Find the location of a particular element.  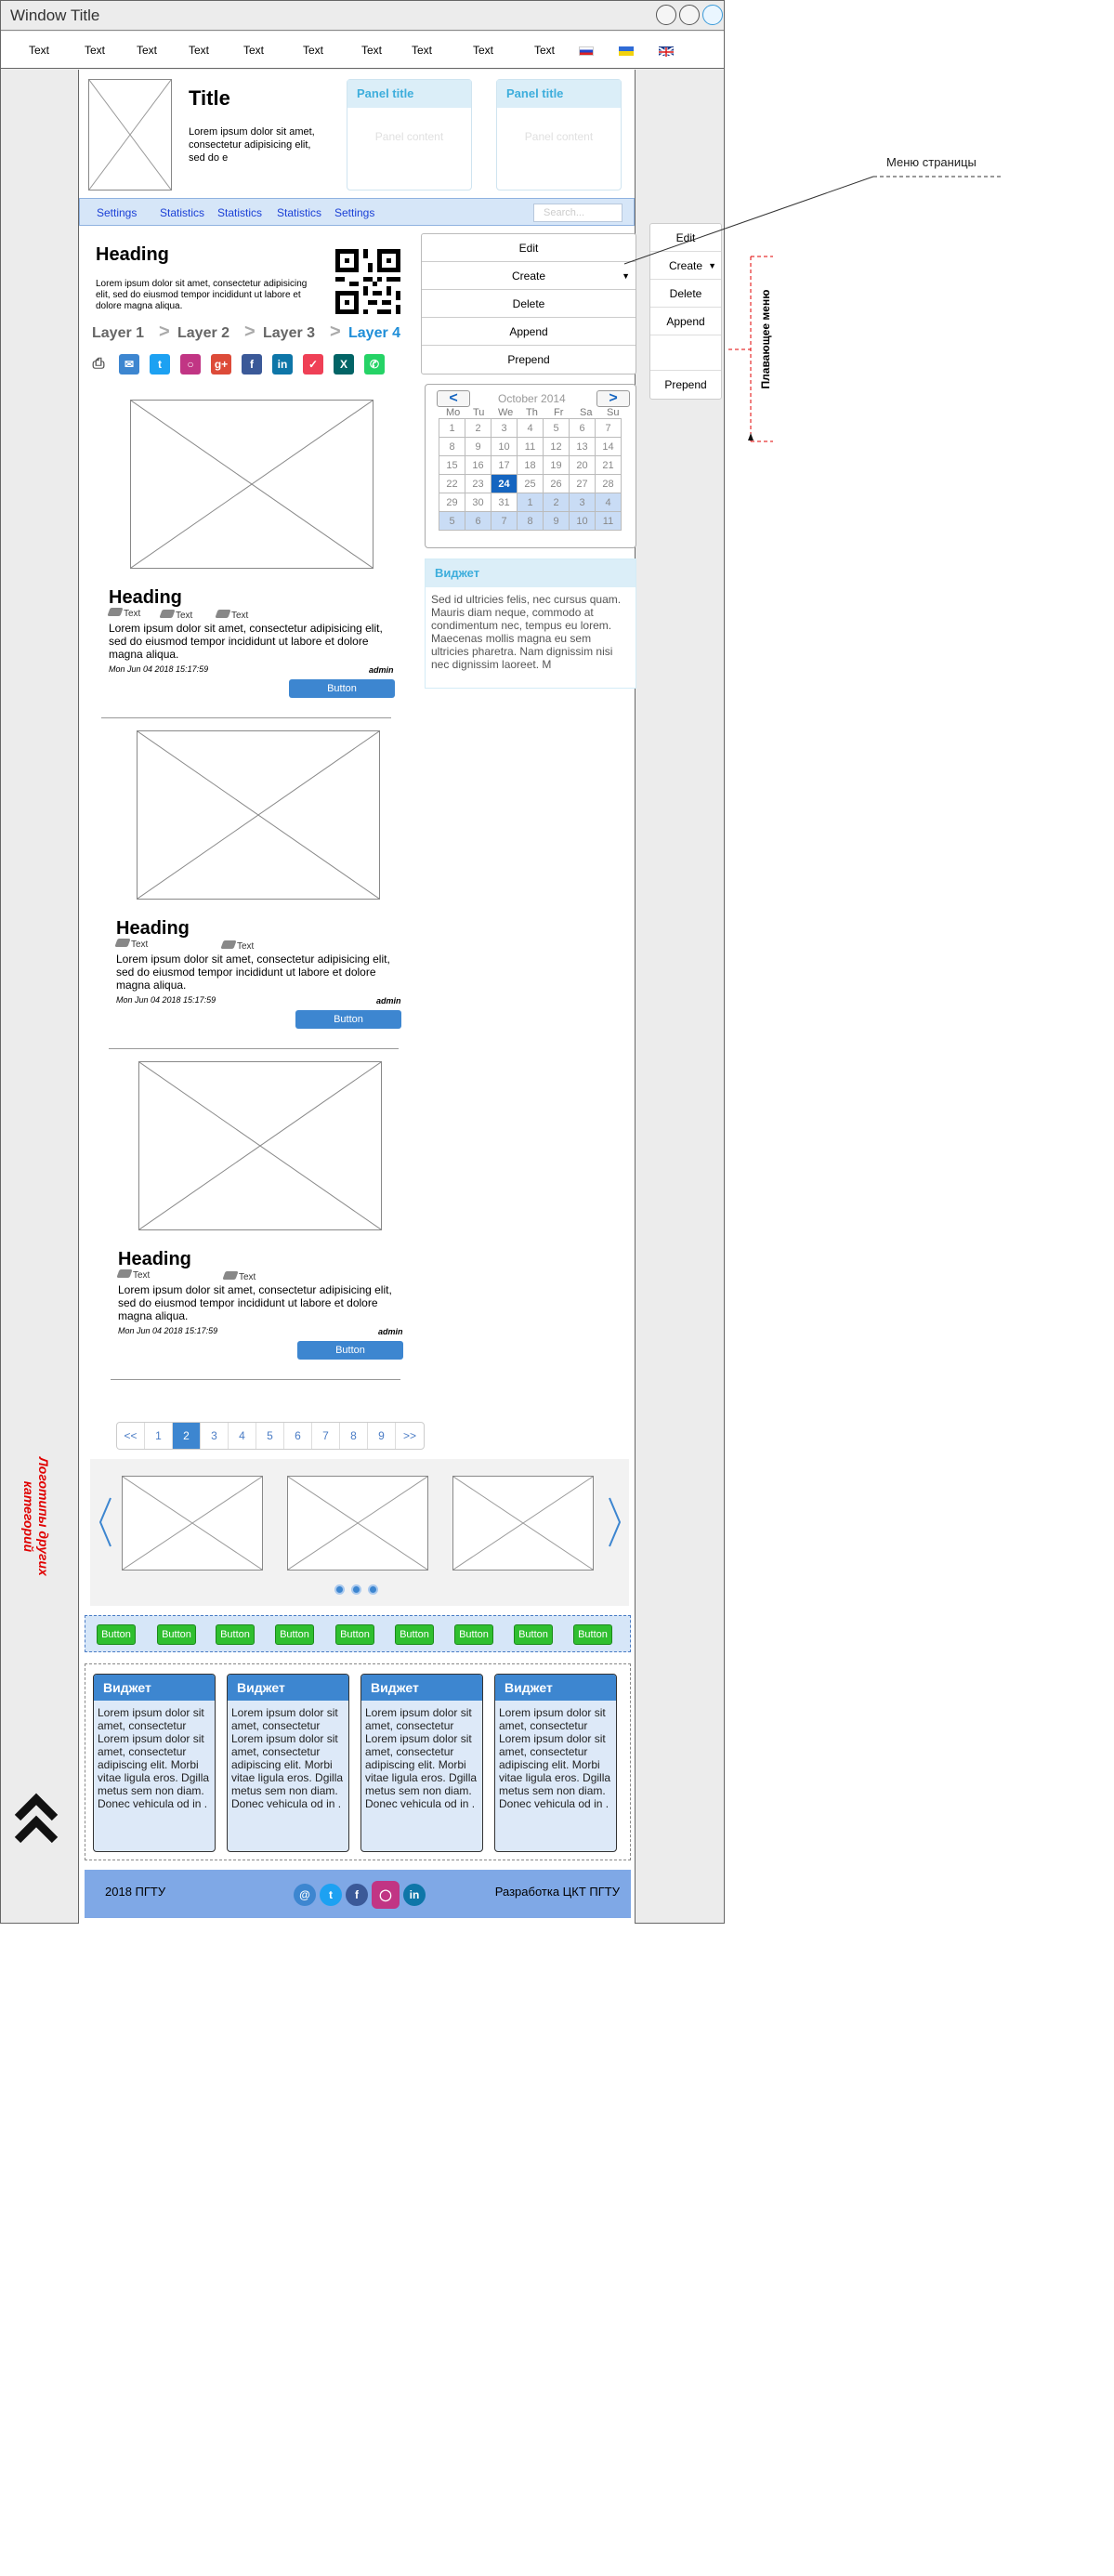

instagram-icon: ◯ is located at coordinates (386, 1895).